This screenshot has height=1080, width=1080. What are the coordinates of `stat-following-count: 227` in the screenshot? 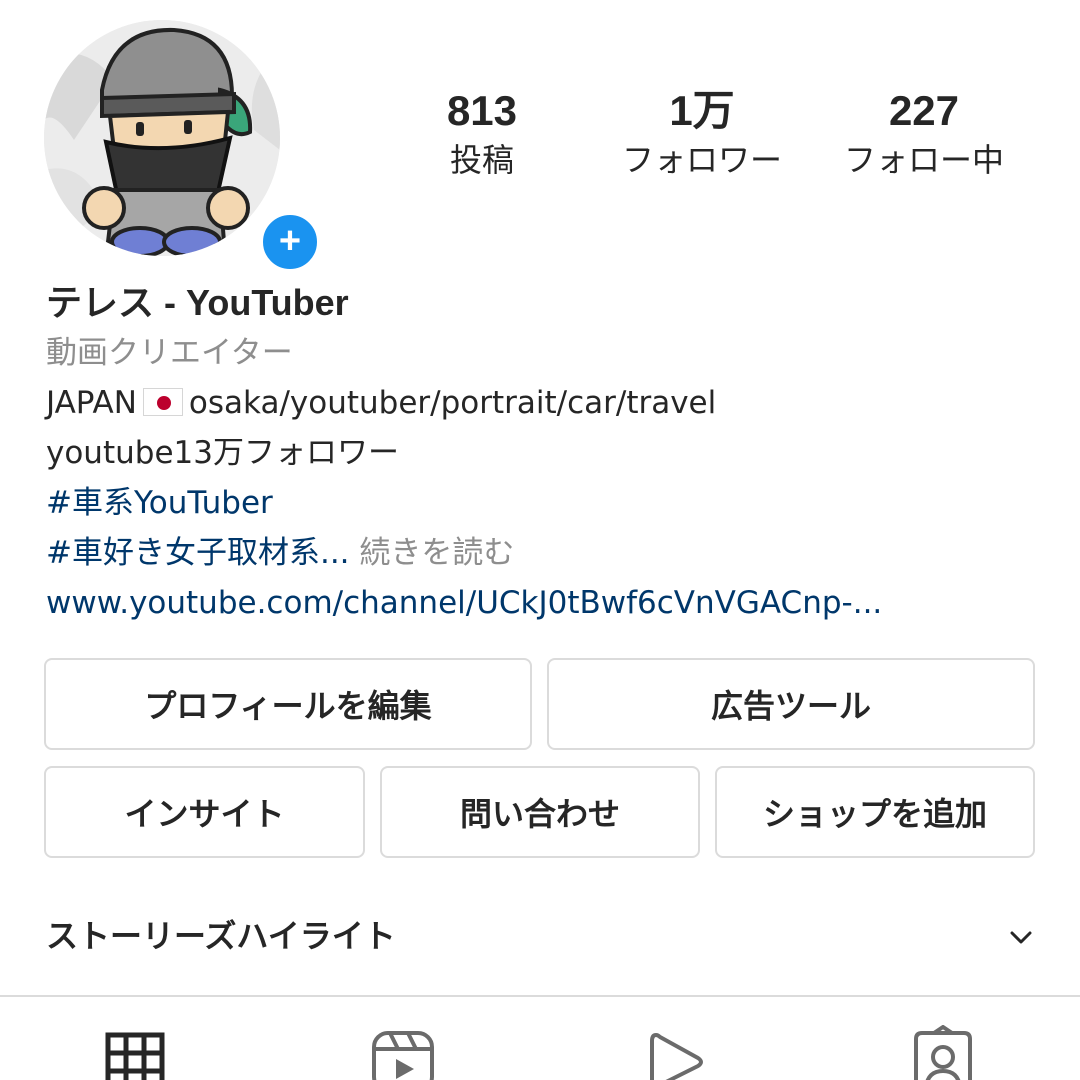 It's located at (924, 110).